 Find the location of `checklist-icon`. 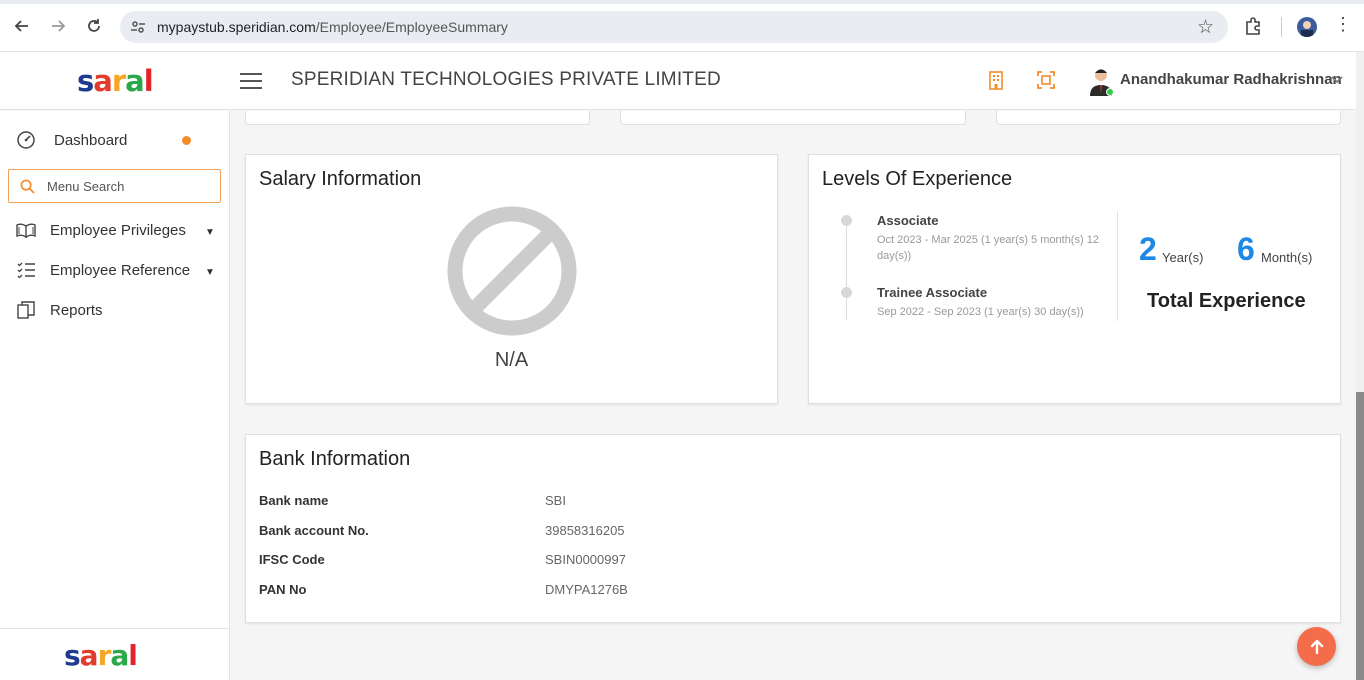

checklist-icon is located at coordinates (26, 270).